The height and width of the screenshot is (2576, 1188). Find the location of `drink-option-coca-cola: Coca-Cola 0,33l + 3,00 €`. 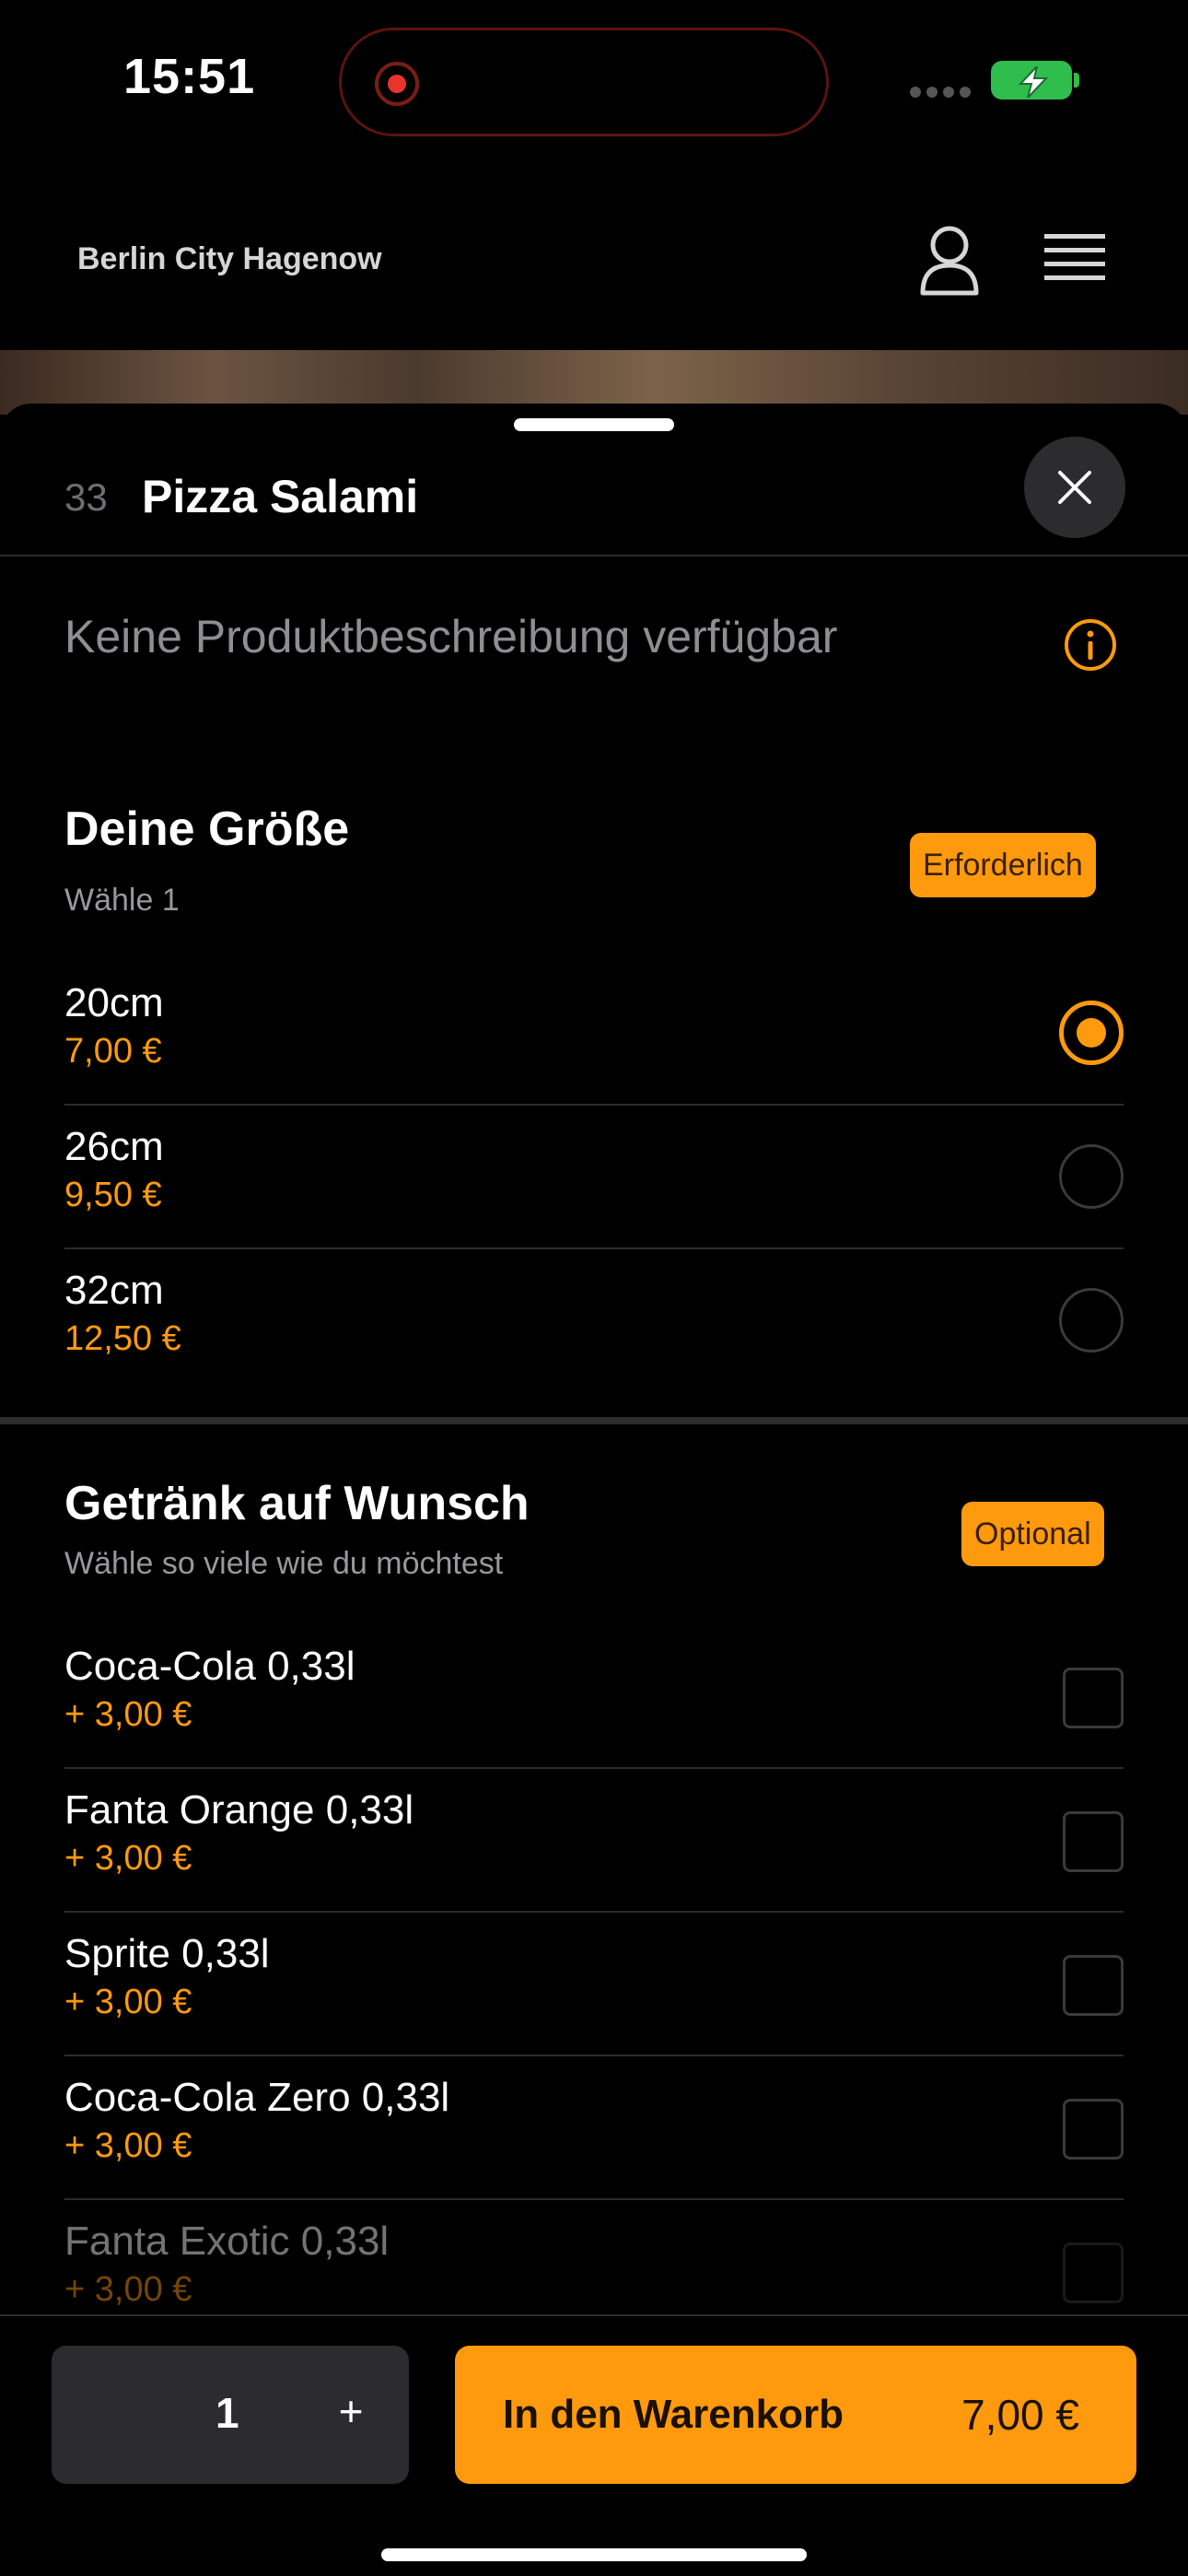

drink-option-coca-cola: Coca-Cola 0,33l + 3,00 € is located at coordinates (594, 1697).